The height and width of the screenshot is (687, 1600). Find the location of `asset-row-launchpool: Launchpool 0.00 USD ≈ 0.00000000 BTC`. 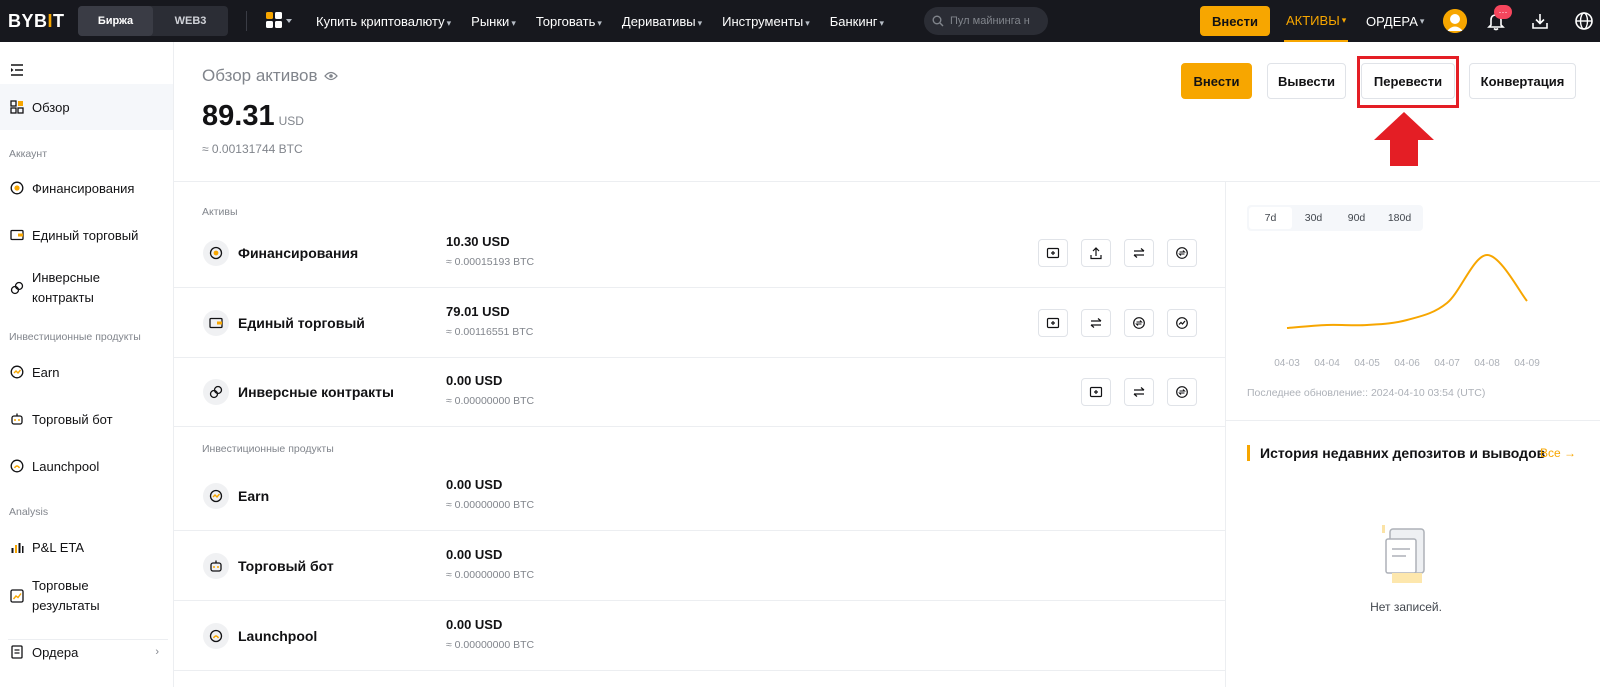

asset-row-launchpool: Launchpool 0.00 USD ≈ 0.00000000 BTC is located at coordinates (699, 636).